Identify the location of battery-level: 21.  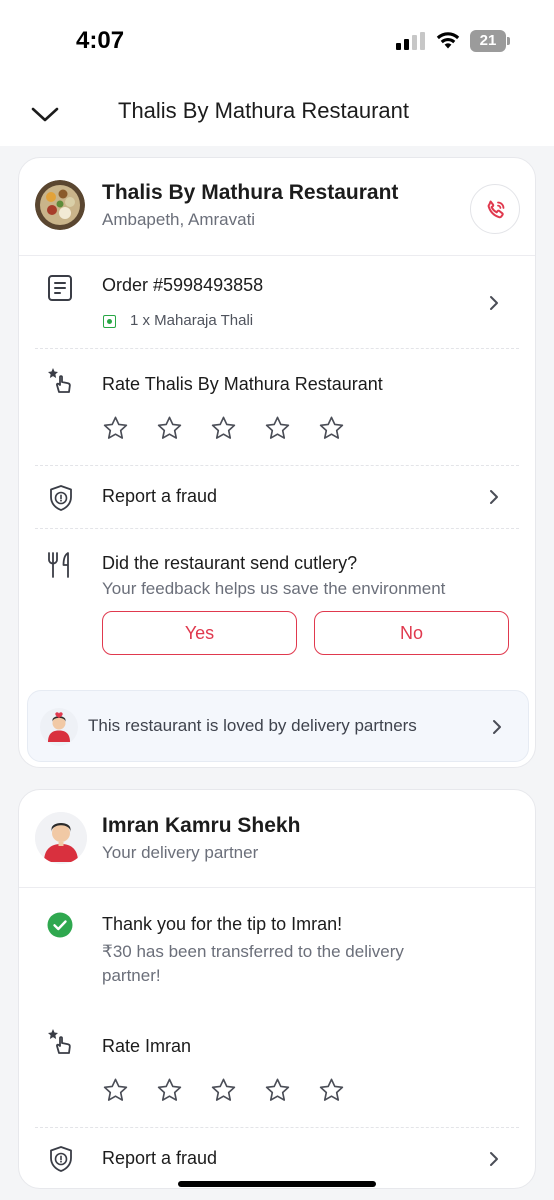
(488, 41).